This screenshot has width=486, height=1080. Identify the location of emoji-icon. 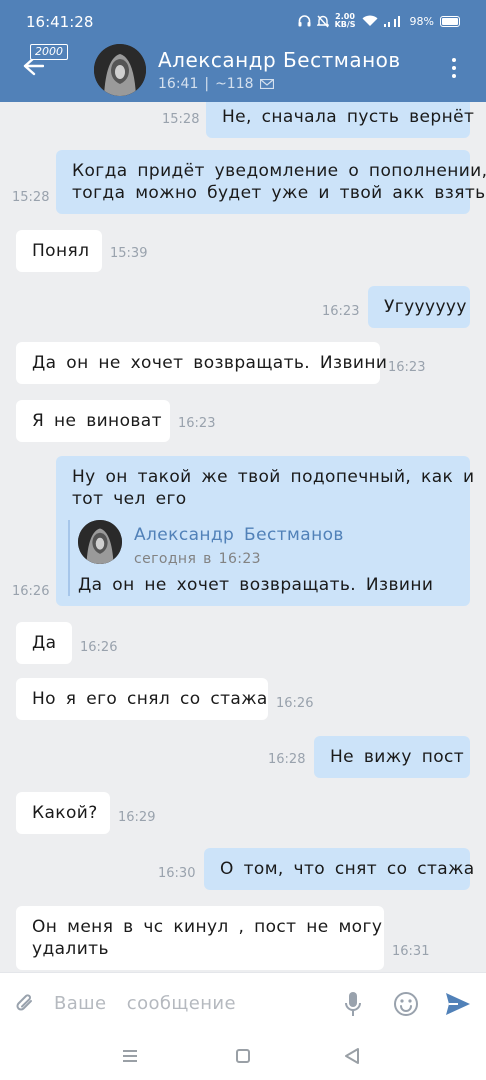
(406, 1004).